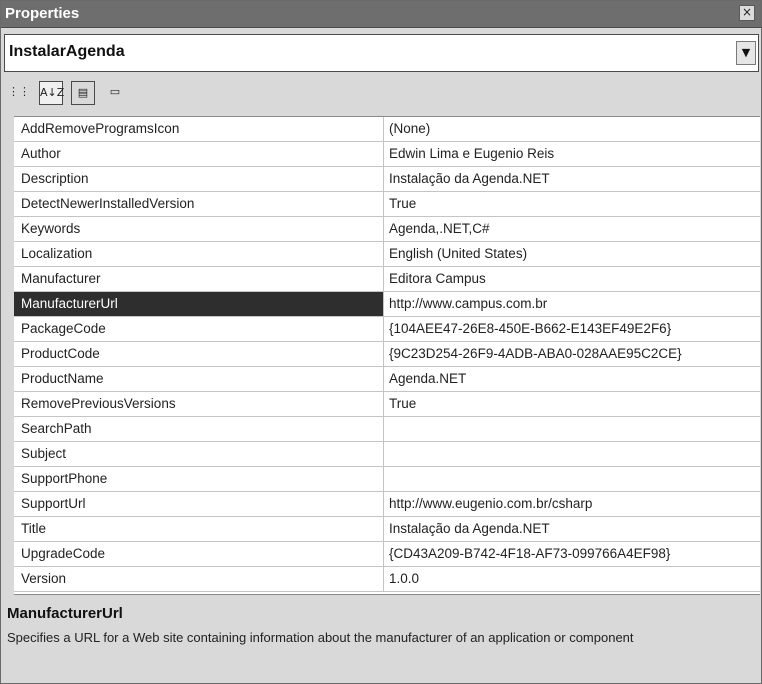  I want to click on window-title: Properties, so click(42, 13).